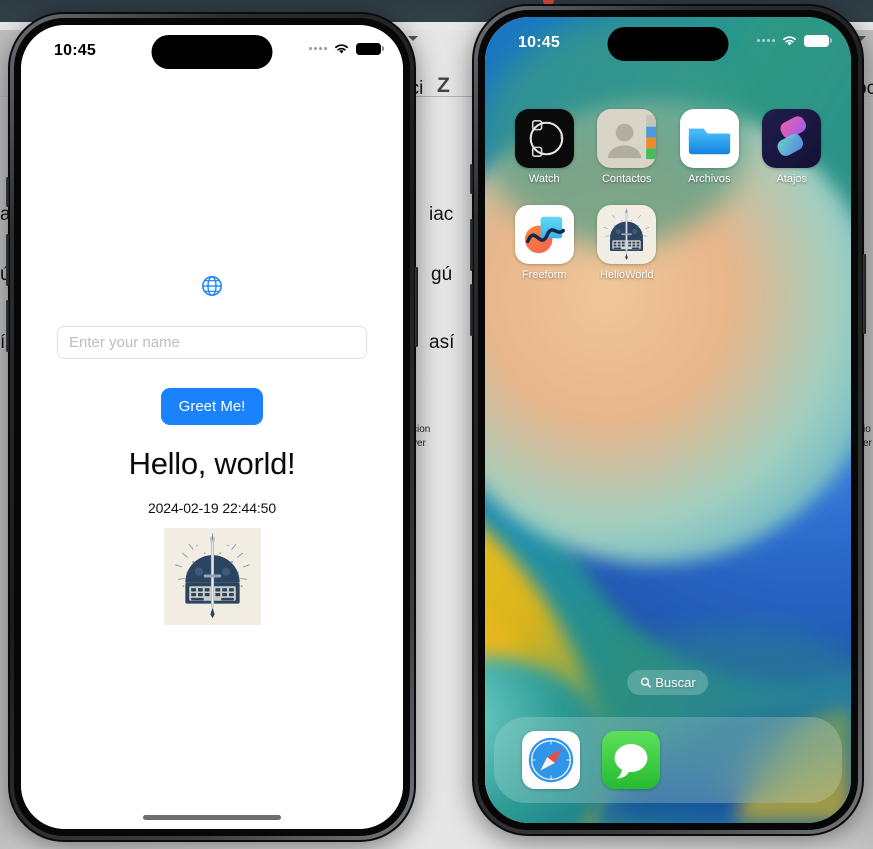 This screenshot has height=849, width=873. Describe the element at coordinates (626, 179) in the screenshot. I see `app-label: Contactos` at that location.